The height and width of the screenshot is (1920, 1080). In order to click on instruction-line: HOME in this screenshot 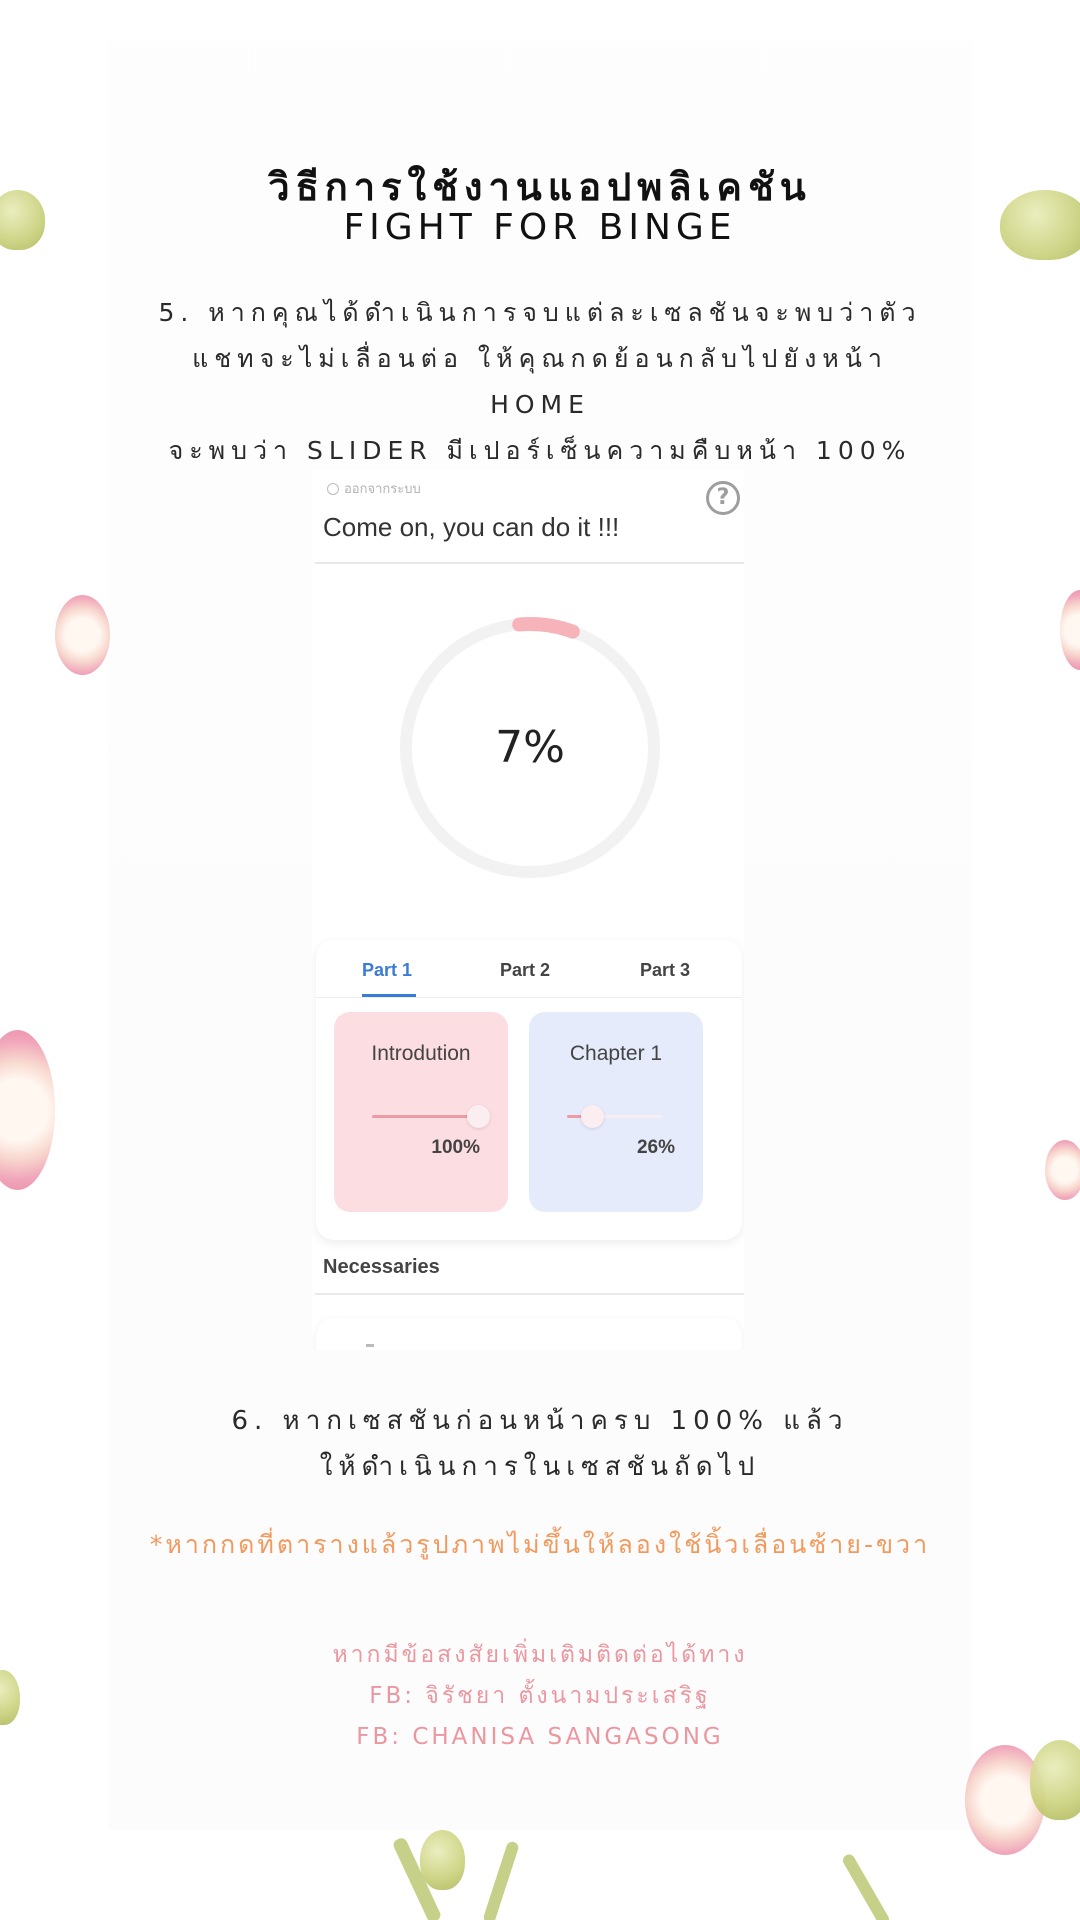, I will do `click(540, 404)`.